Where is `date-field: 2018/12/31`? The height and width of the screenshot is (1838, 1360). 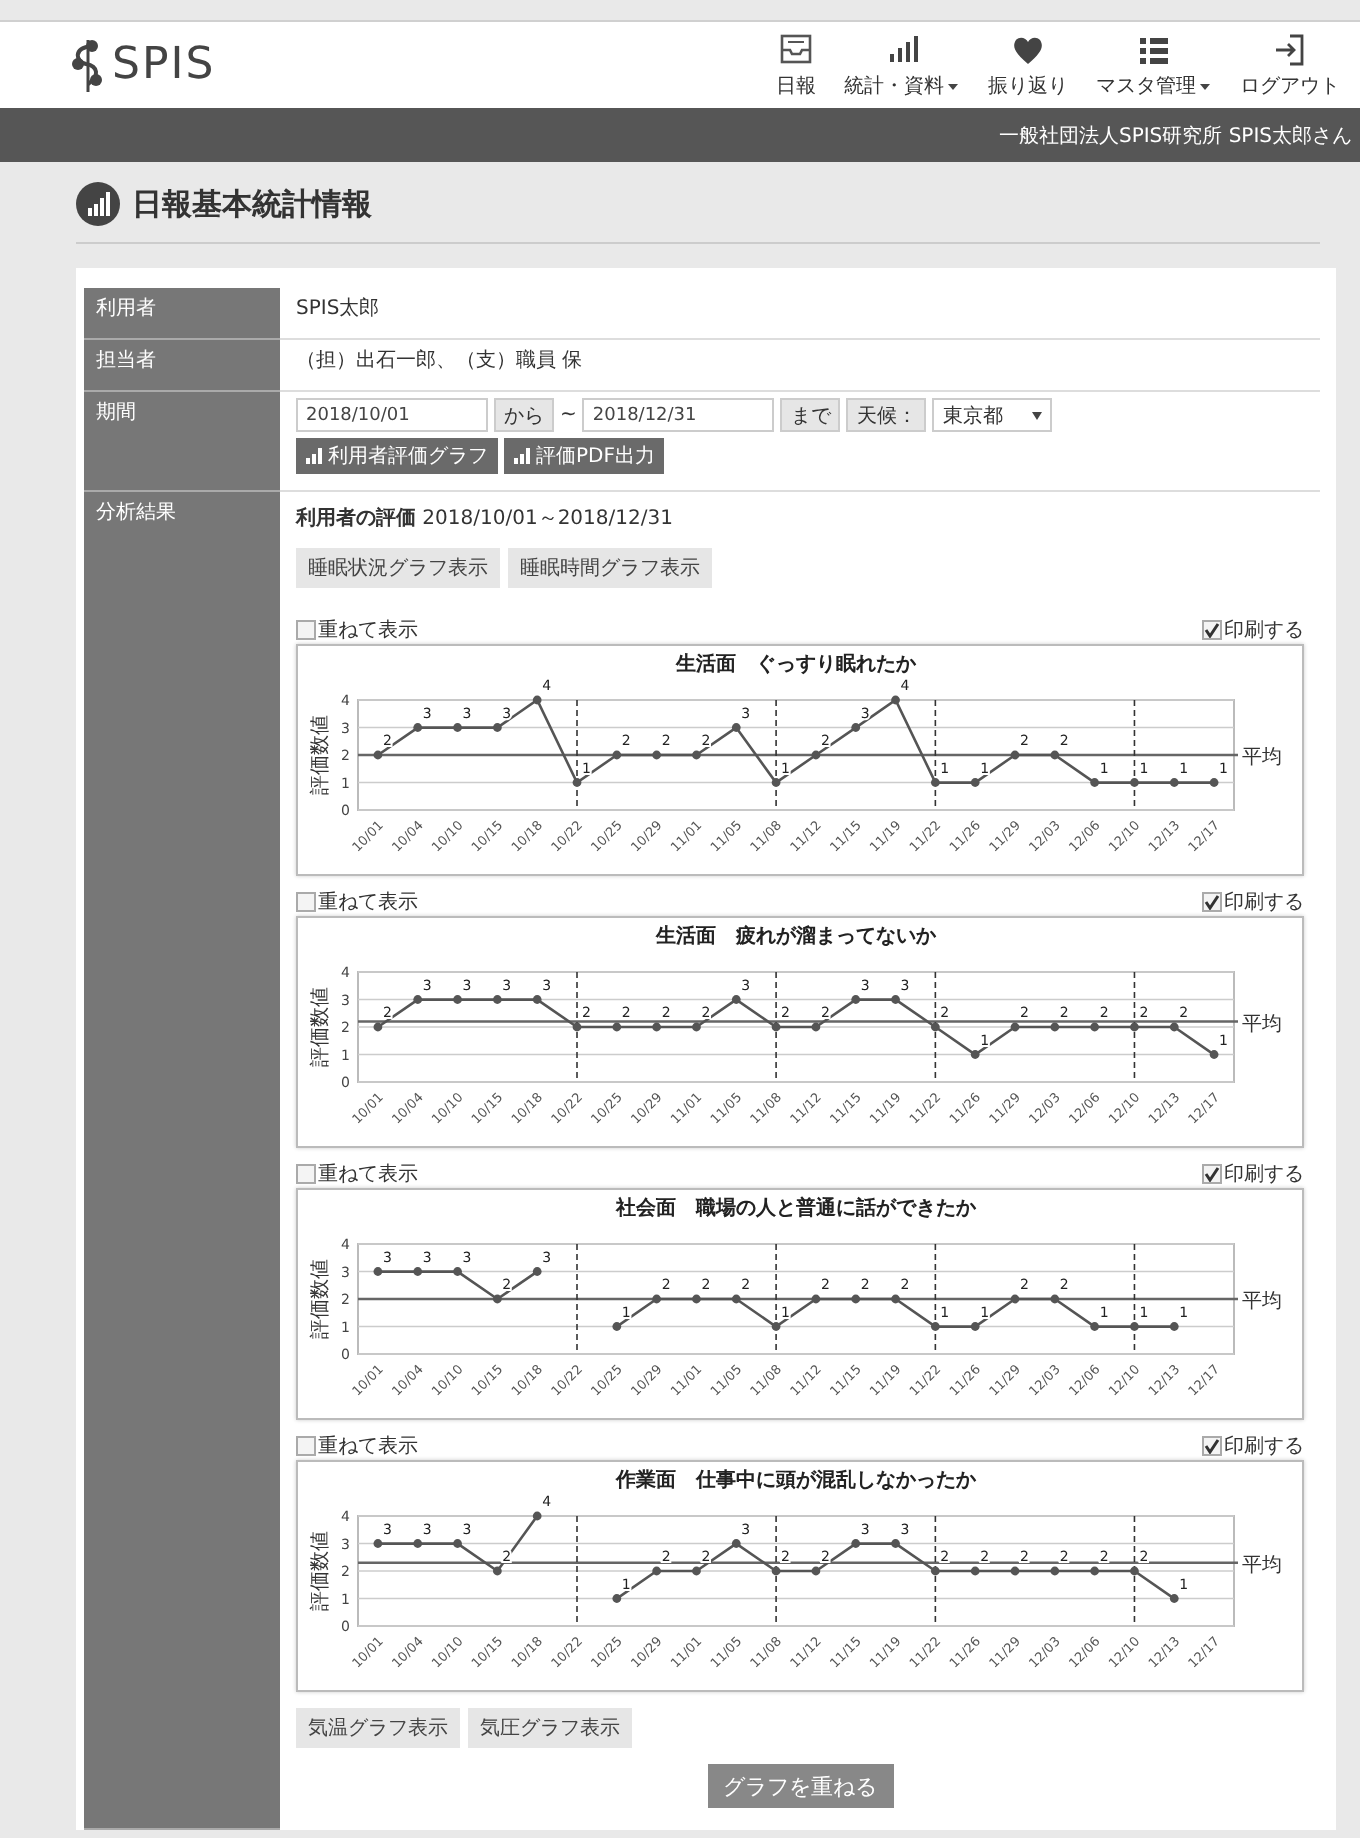 date-field: 2018/12/31 is located at coordinates (678, 415).